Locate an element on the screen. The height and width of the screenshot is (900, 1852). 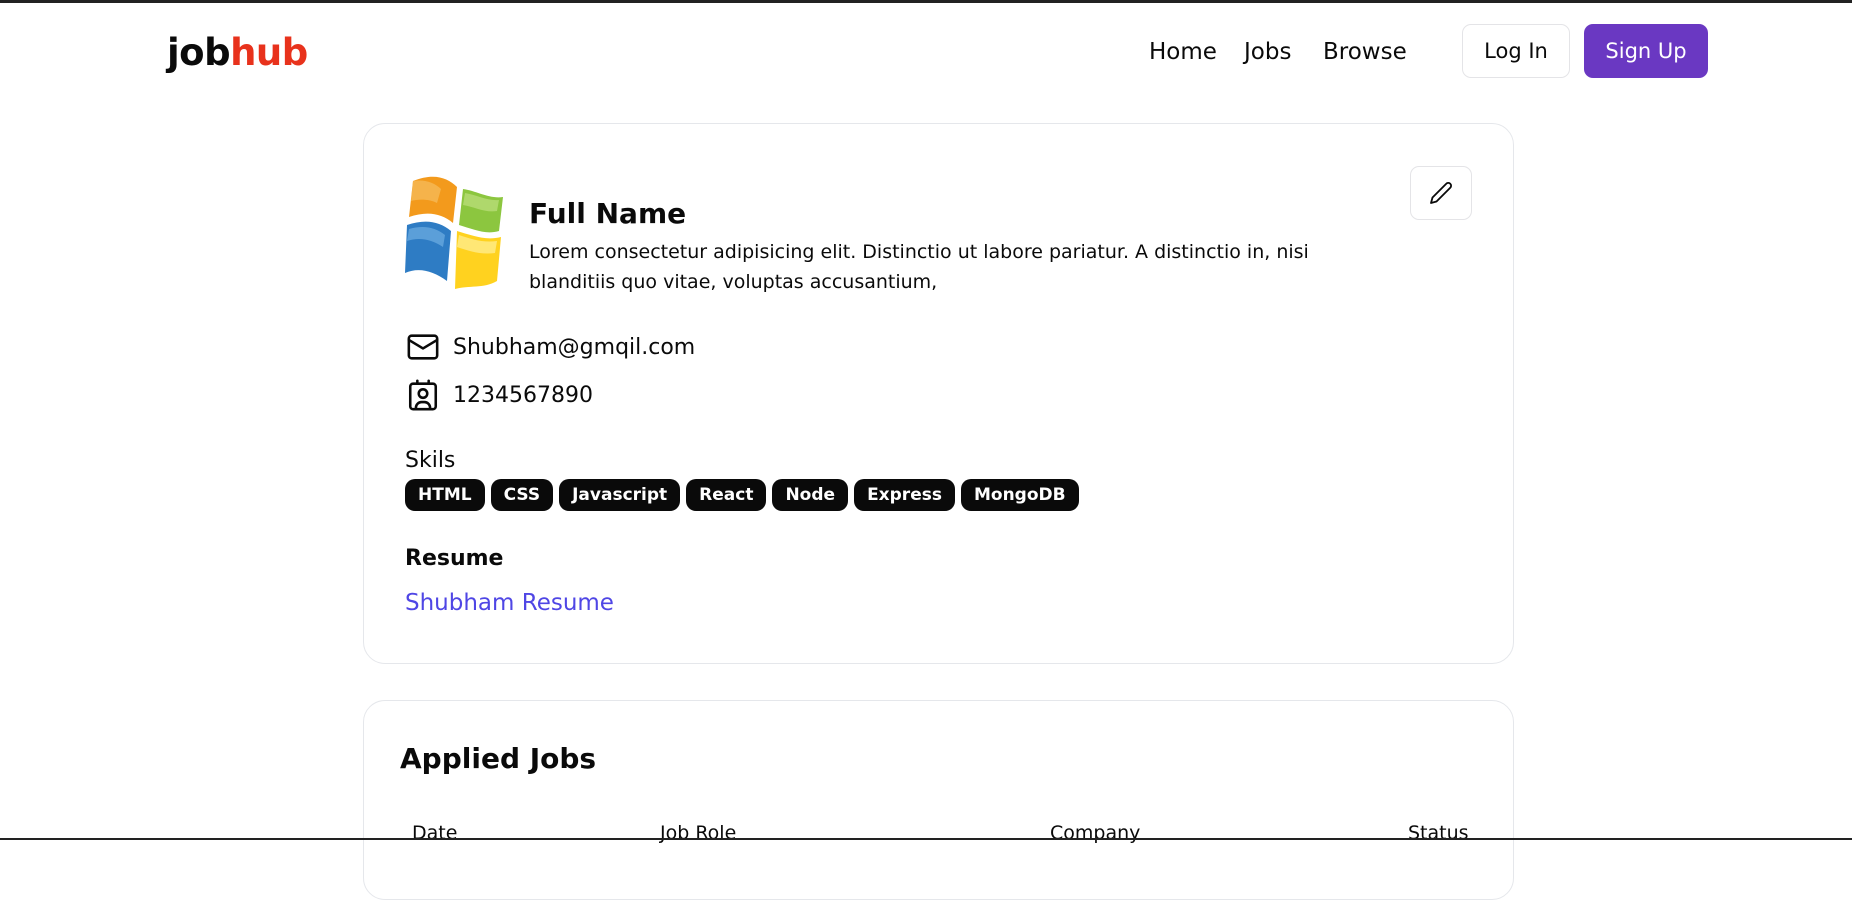
skill-badge: React is located at coordinates (726, 495).